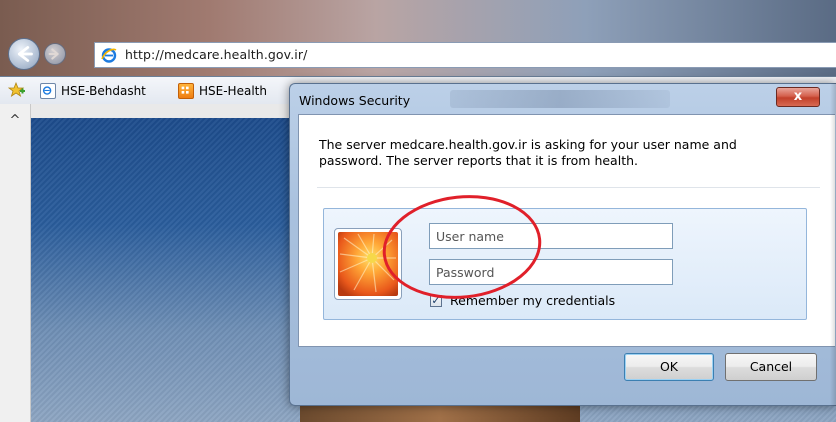 This screenshot has height=422, width=836. I want to click on favorite-link-hse-health: HSE-Health, so click(222, 90).